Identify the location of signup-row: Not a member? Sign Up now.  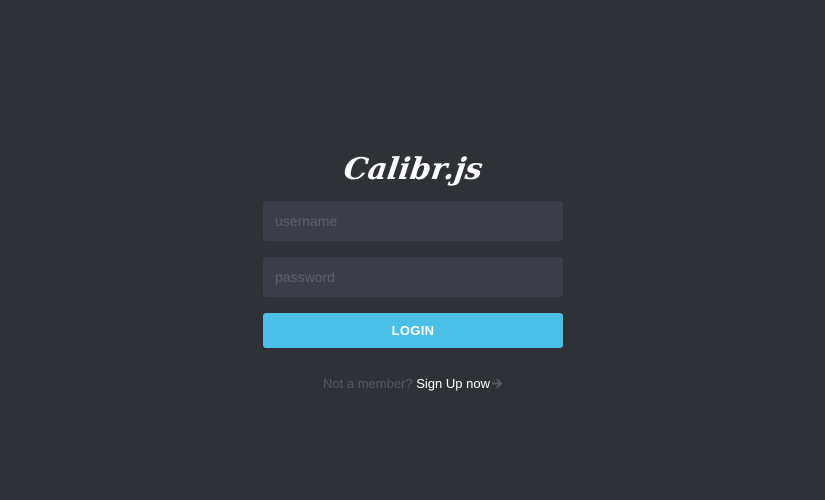
(413, 384).